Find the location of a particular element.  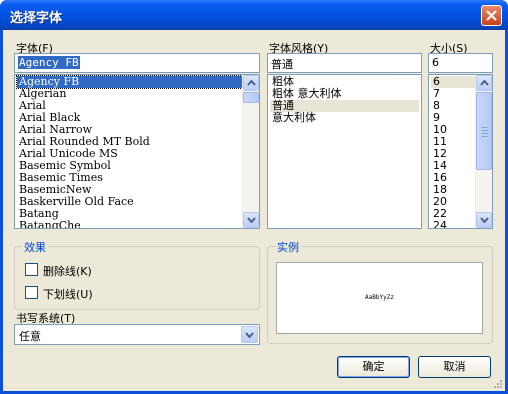

size-scroll-thumb is located at coordinates (484, 131).